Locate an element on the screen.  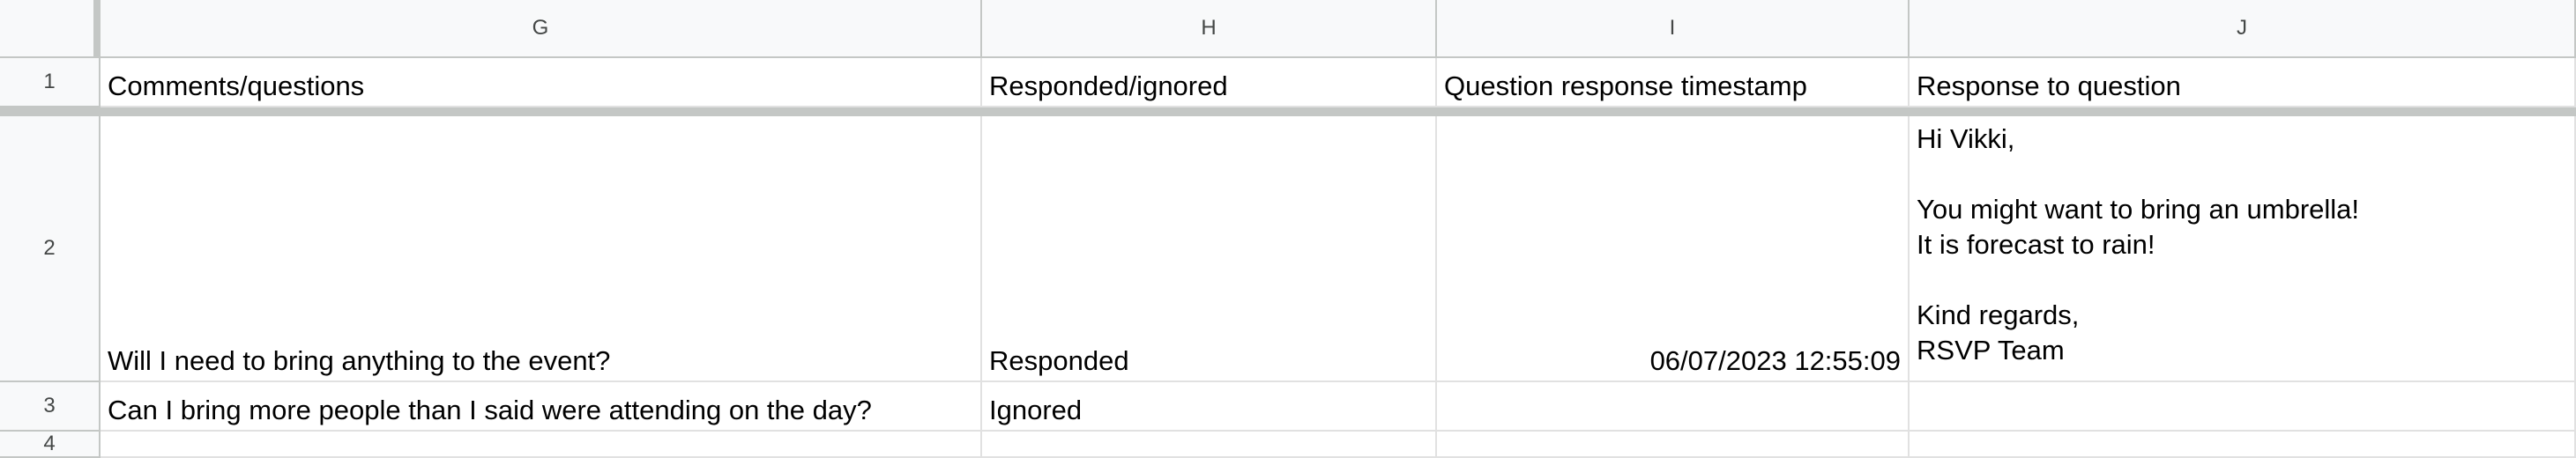
cell-i2: 06/07/2023 12:55:09 is located at coordinates (1673, 249).